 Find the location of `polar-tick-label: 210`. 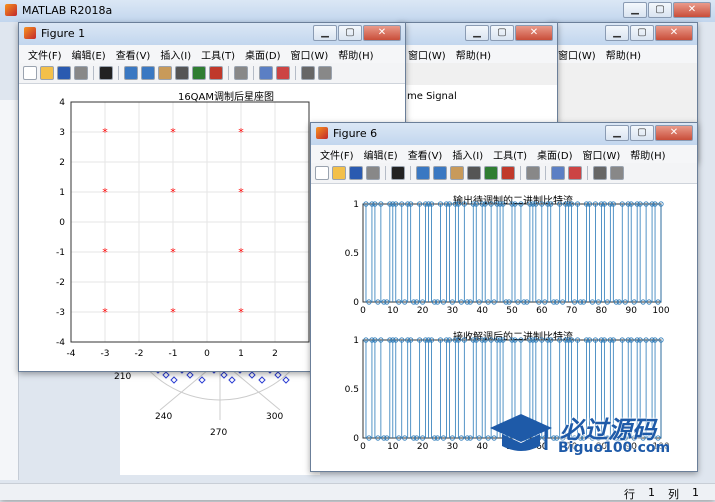

polar-tick-label: 210 is located at coordinates (123, 377).